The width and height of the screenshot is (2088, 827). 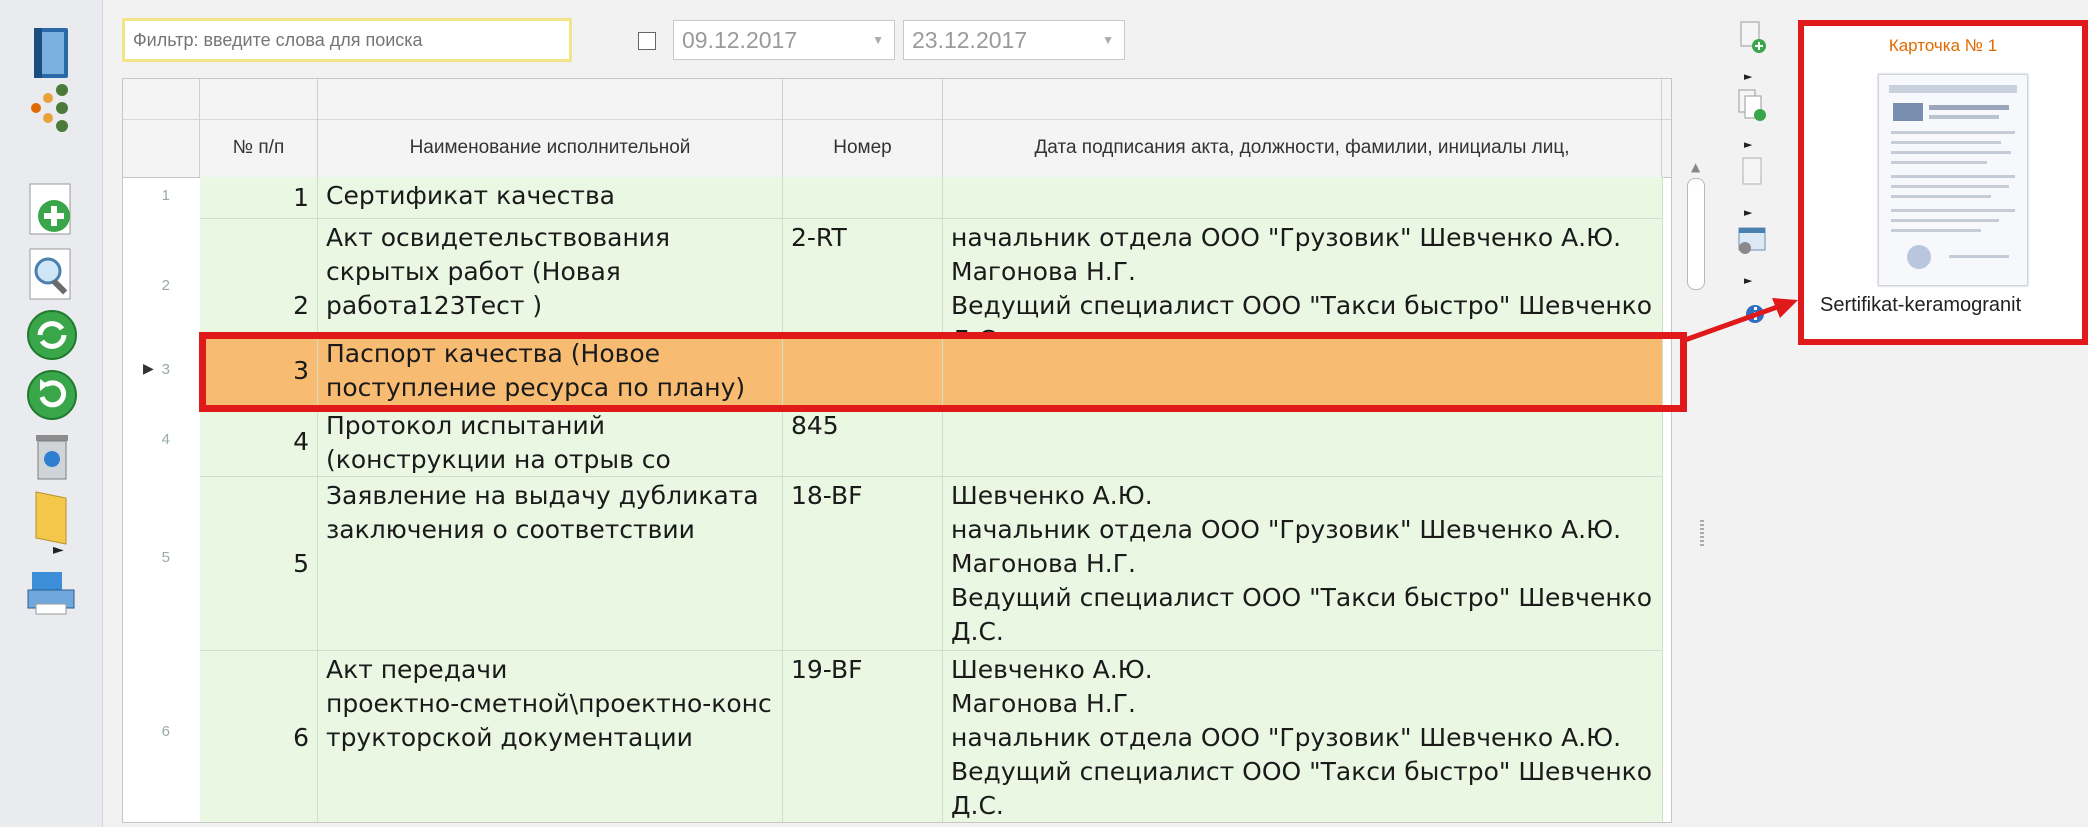 I want to click on date-from-value: 09.12.2017, so click(x=740, y=40).